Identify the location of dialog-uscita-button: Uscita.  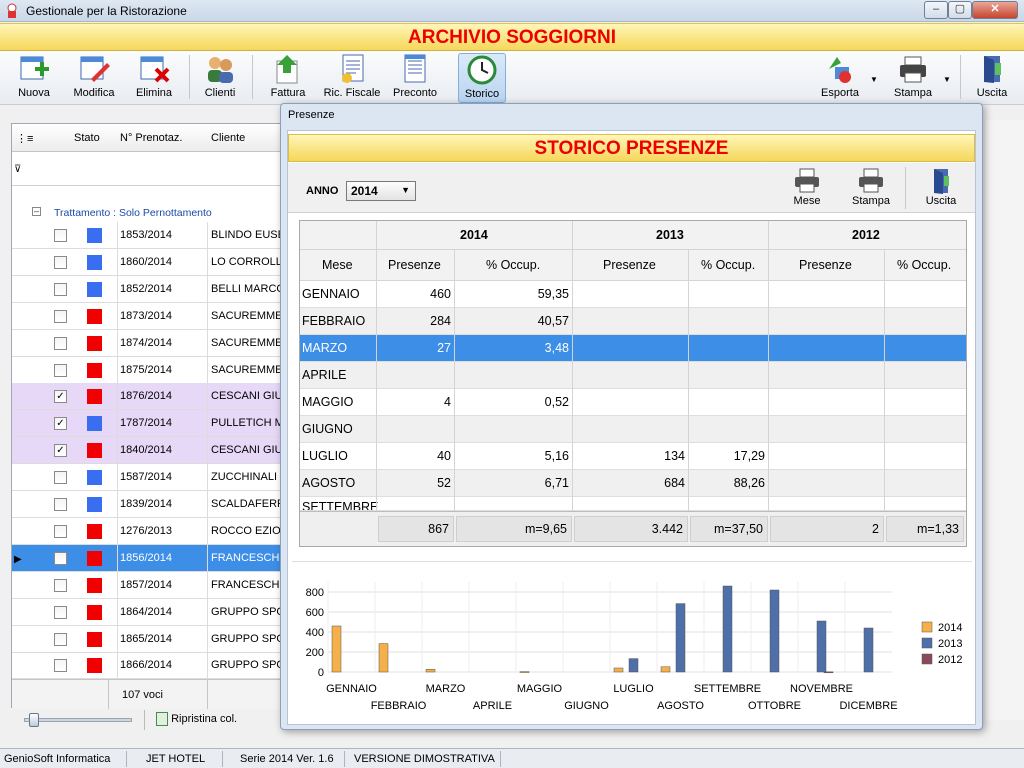
(941, 187).